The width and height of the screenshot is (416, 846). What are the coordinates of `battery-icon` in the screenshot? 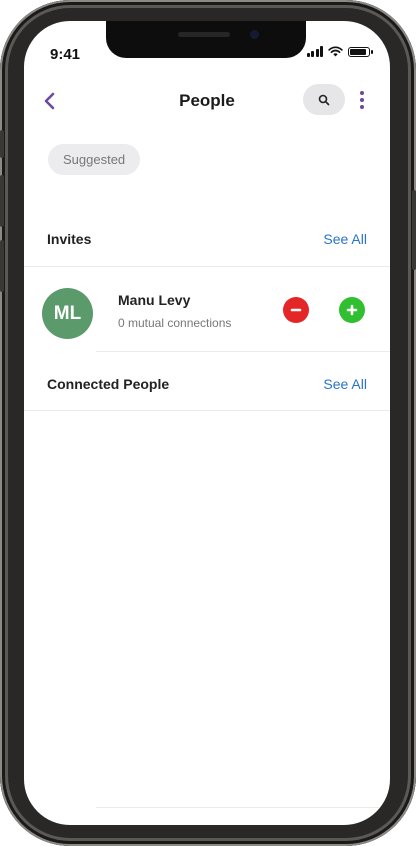 It's located at (360, 51).